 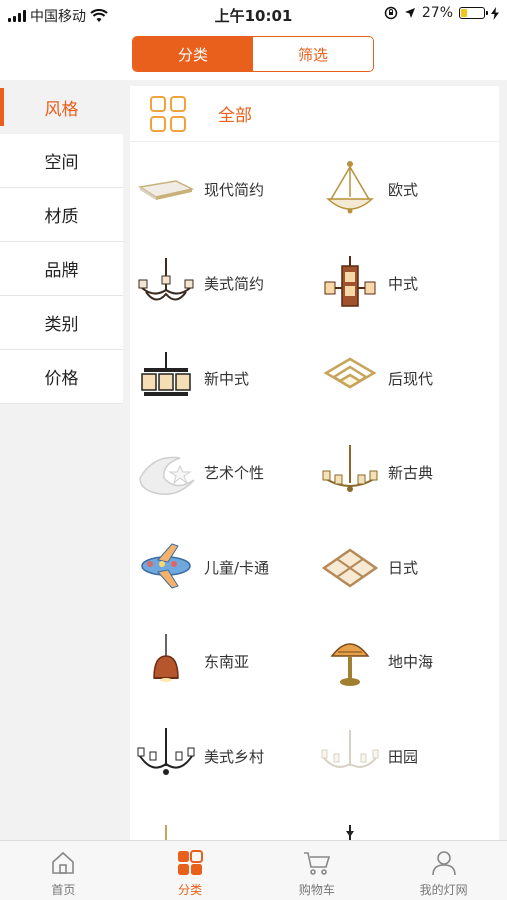 I want to click on sidebar-item-price: 价格, so click(x=61, y=377).